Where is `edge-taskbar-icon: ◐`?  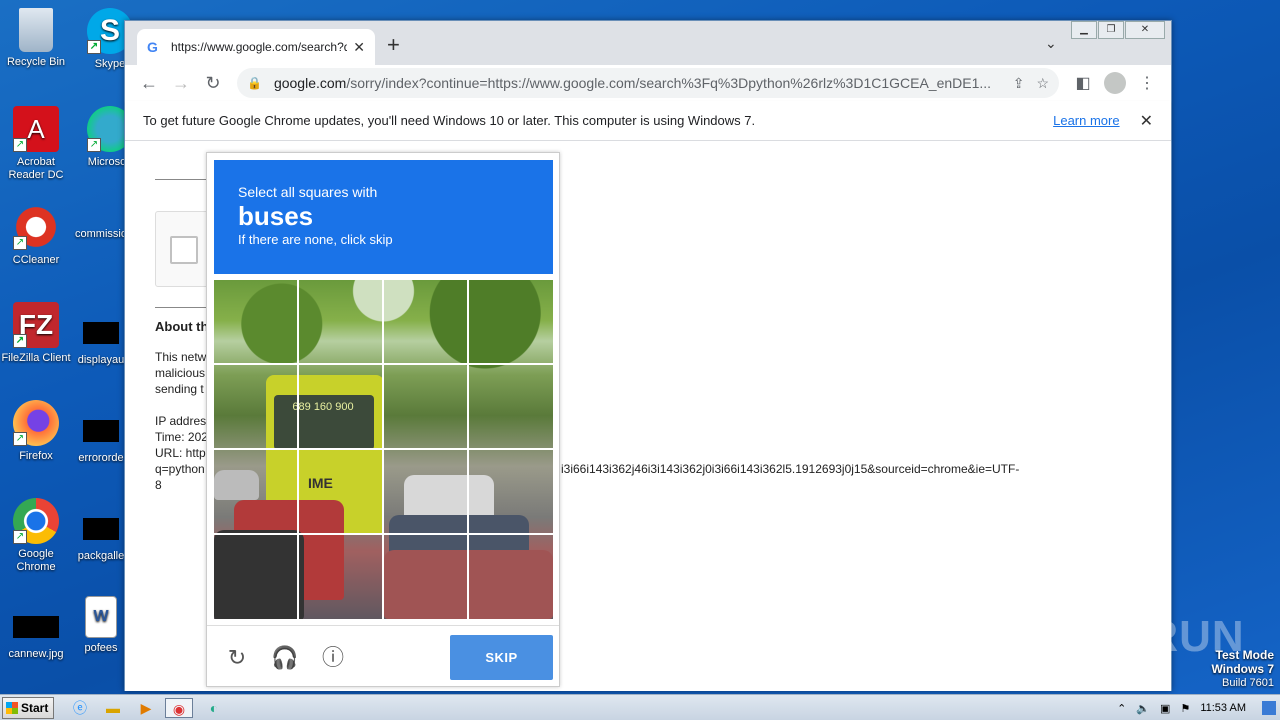
edge-taskbar-icon: ◐ is located at coordinates (214, 708).